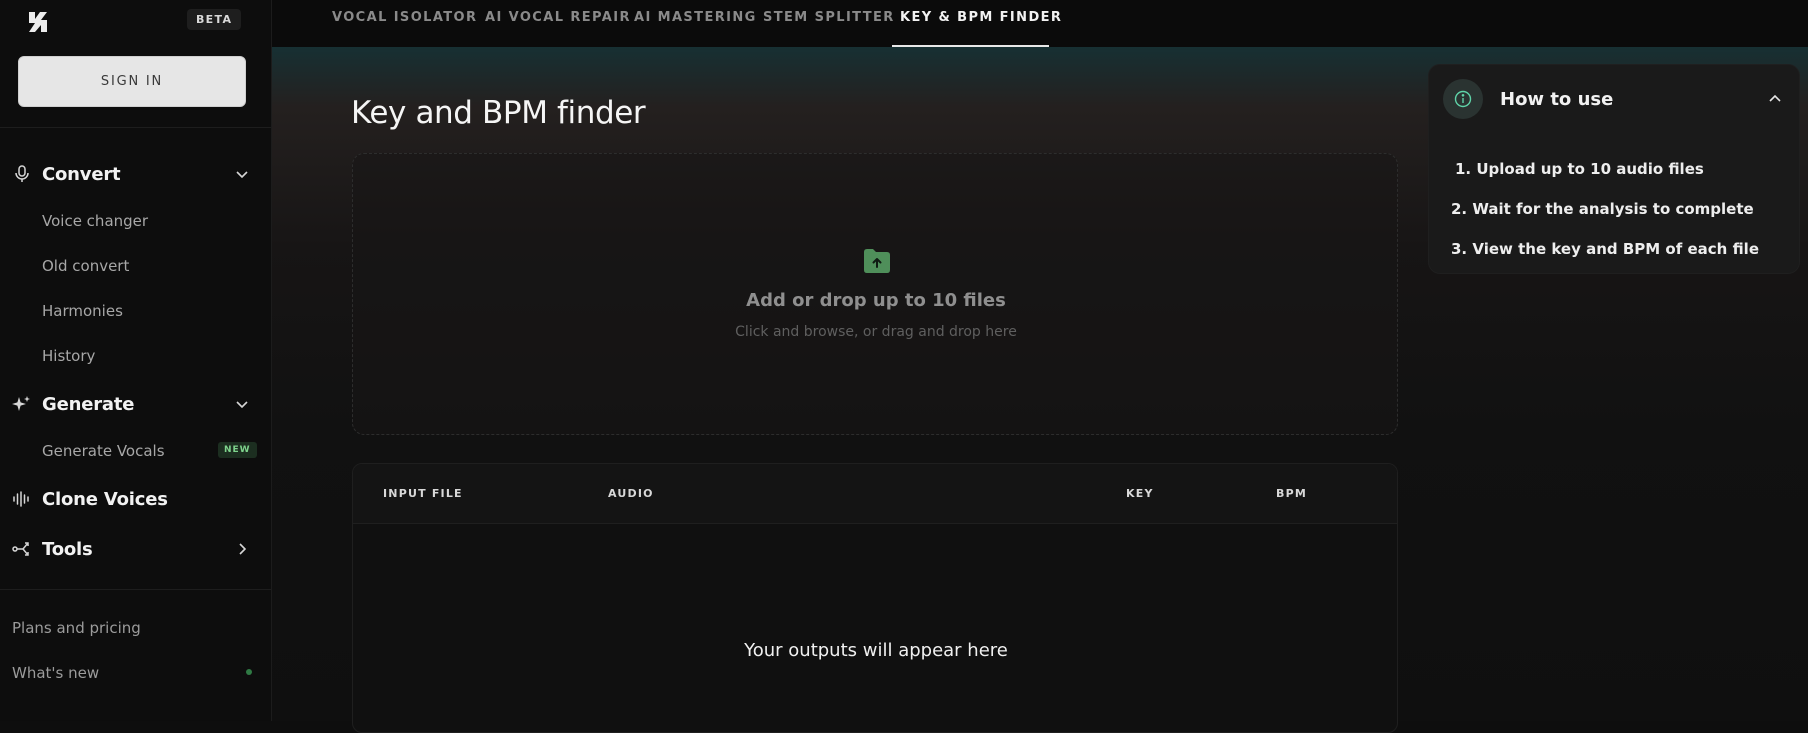 The width and height of the screenshot is (1808, 733). Describe the element at coordinates (423, 493) in the screenshot. I see `column-header-input-file: INPUT FILE` at that location.